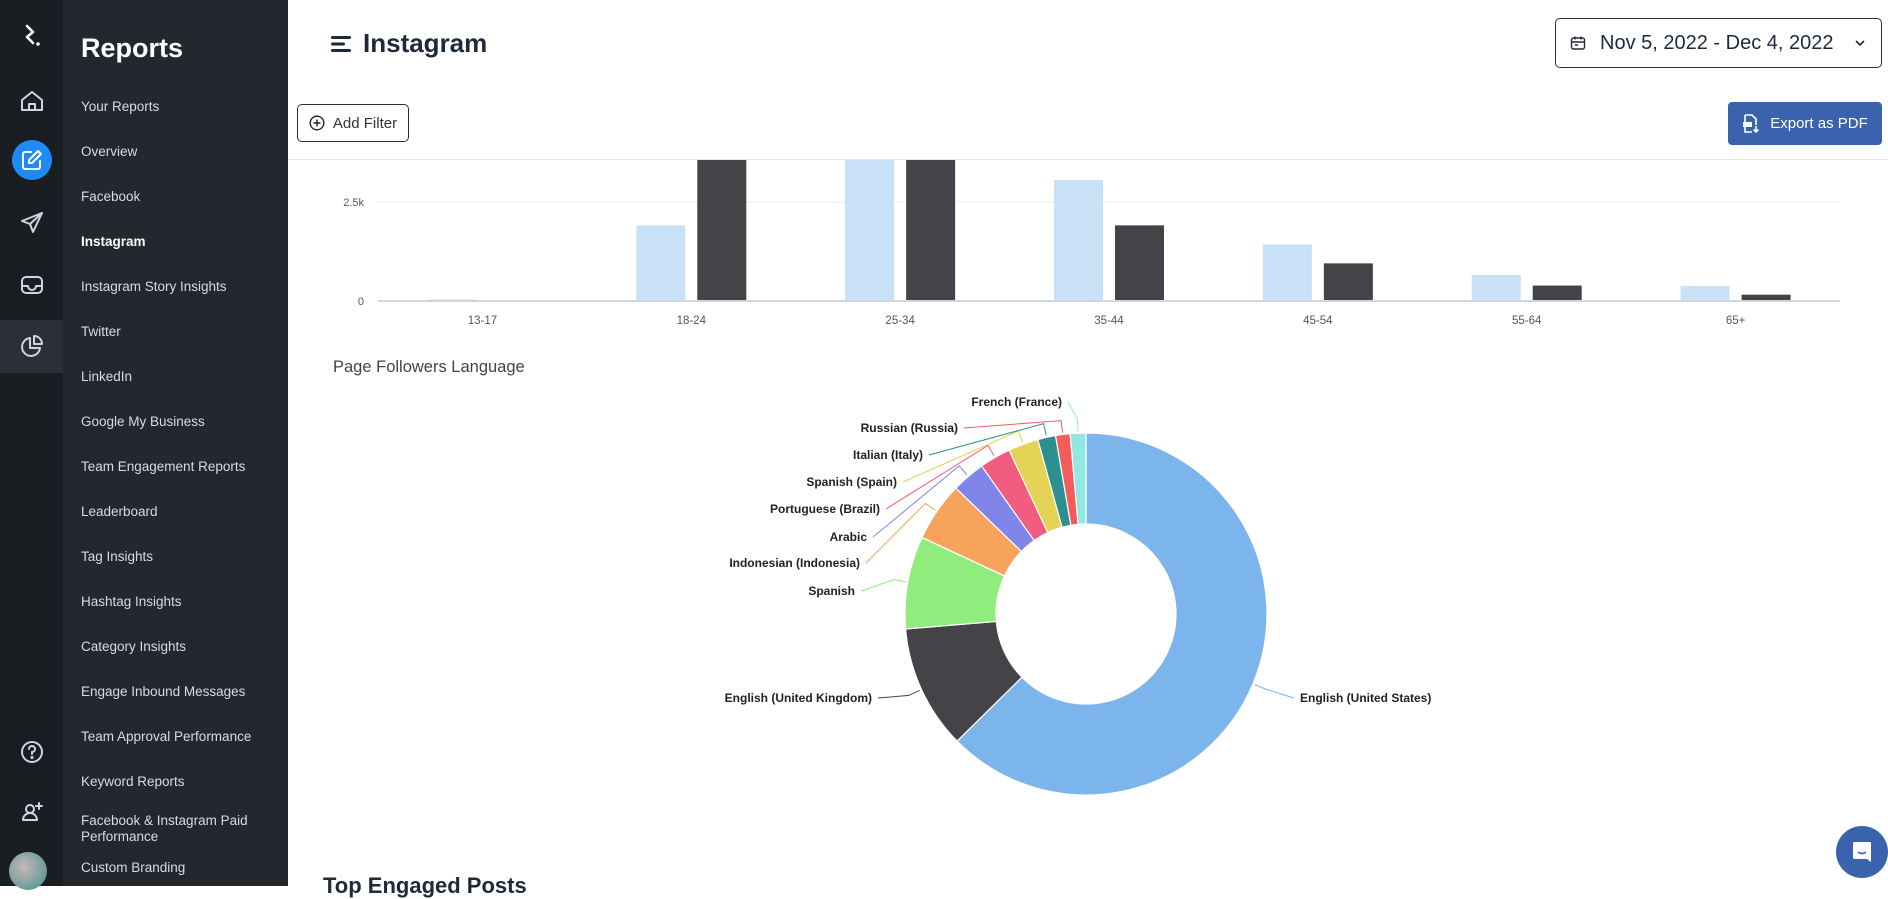  I want to click on sidebar-item: Instagram, so click(181, 242).